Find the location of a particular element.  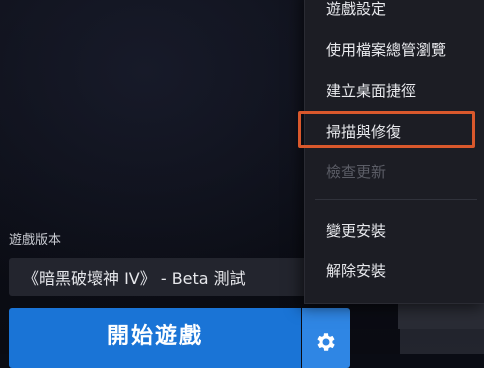

menu-divider is located at coordinates (396, 199).